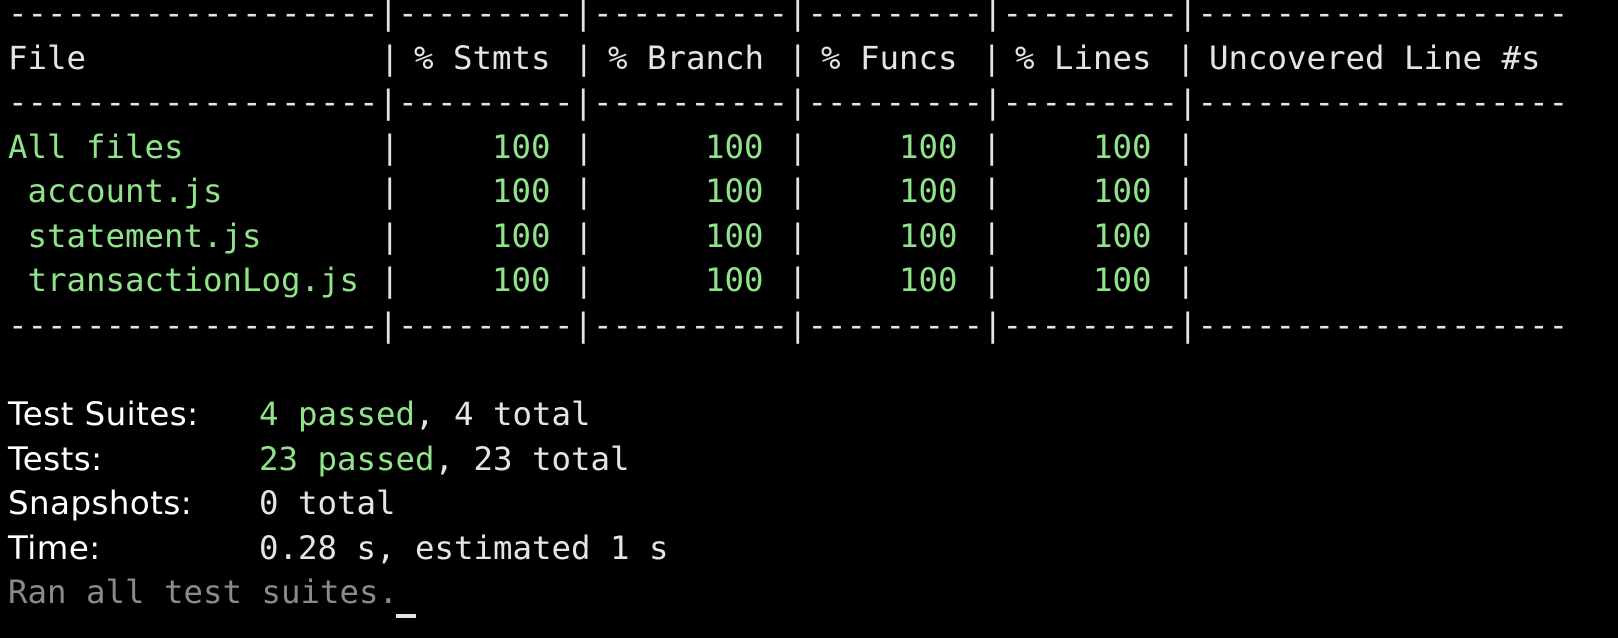 This screenshot has height=638, width=1618. What do you see at coordinates (47, 58) in the screenshot?
I see `header-file: File` at bounding box center [47, 58].